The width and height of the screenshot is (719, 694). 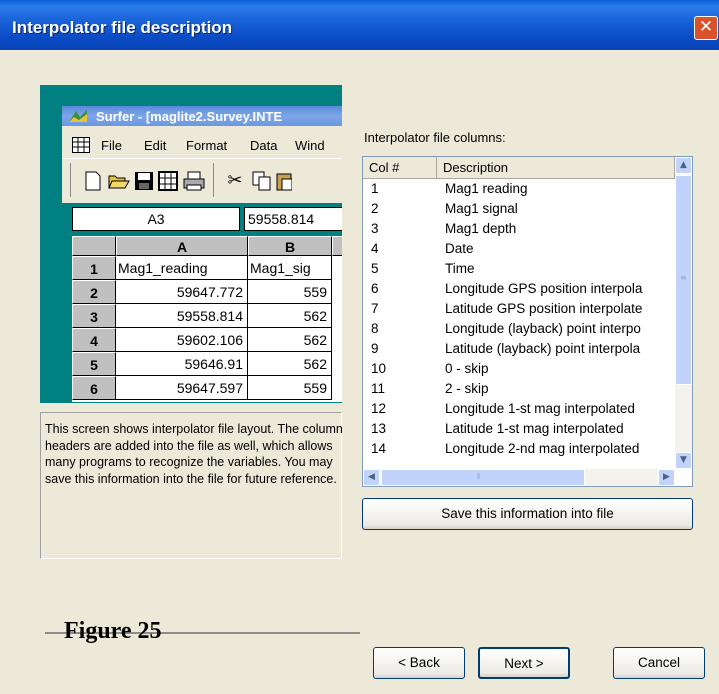 I want to click on col-description: Longitude GPS position interpola, so click(x=544, y=288).